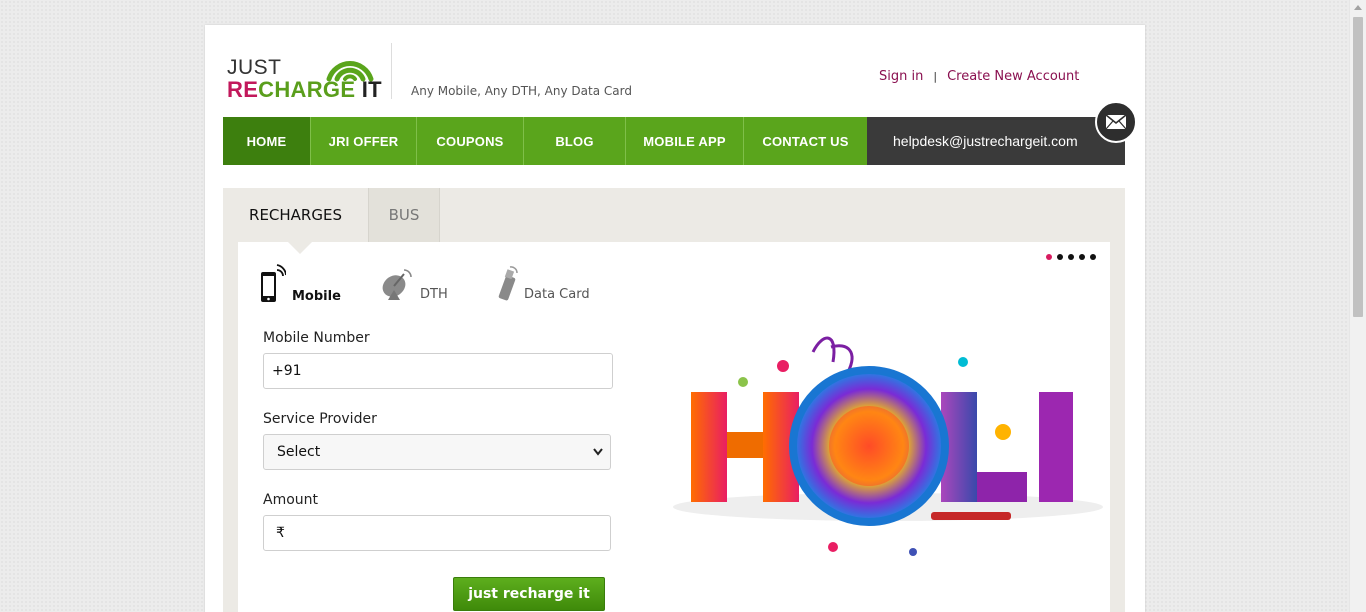  What do you see at coordinates (316, 296) in the screenshot?
I see `service-mobile-label: Mobile` at bounding box center [316, 296].